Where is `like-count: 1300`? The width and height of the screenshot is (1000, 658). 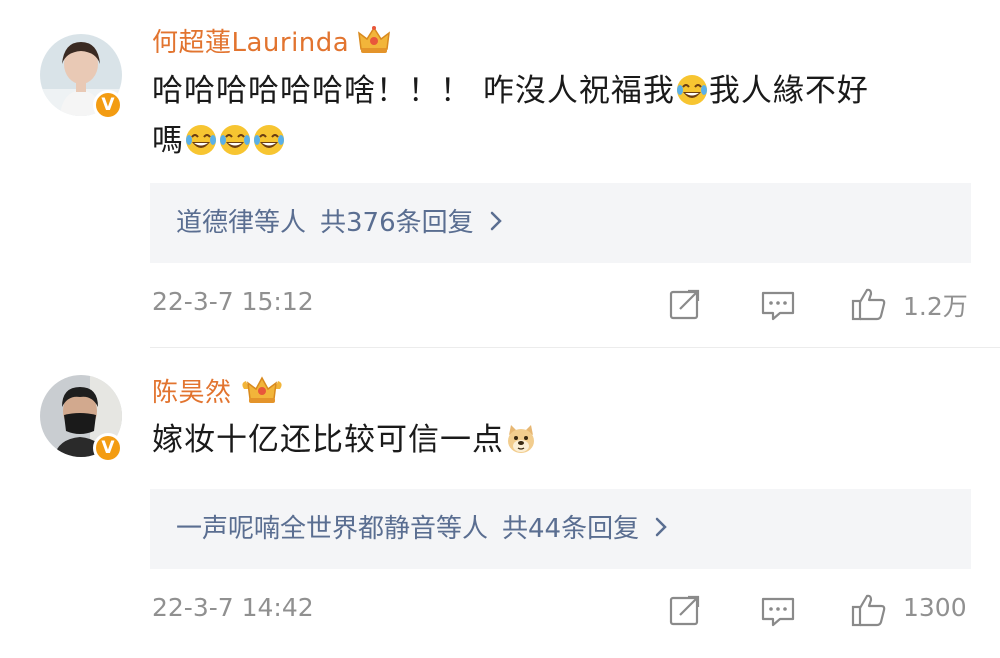
like-count: 1300 is located at coordinates (935, 607).